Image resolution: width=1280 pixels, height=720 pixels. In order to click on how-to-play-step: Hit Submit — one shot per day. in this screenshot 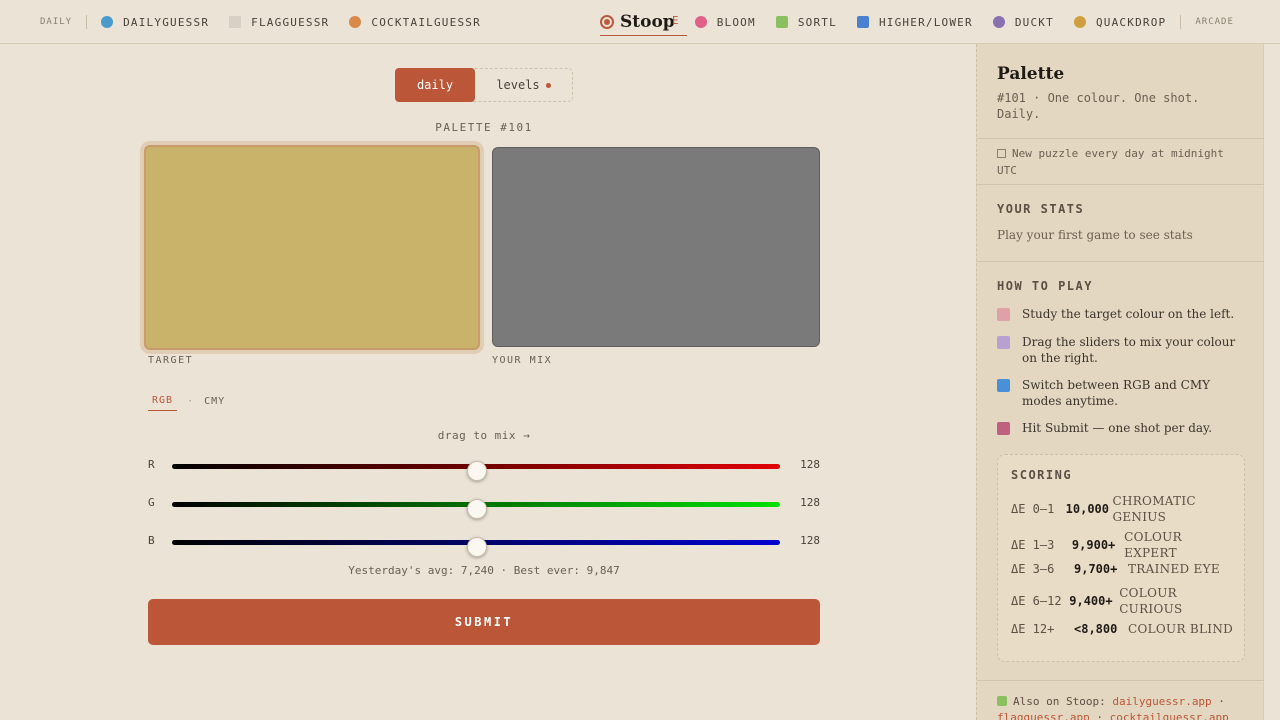, I will do `click(1122, 428)`.